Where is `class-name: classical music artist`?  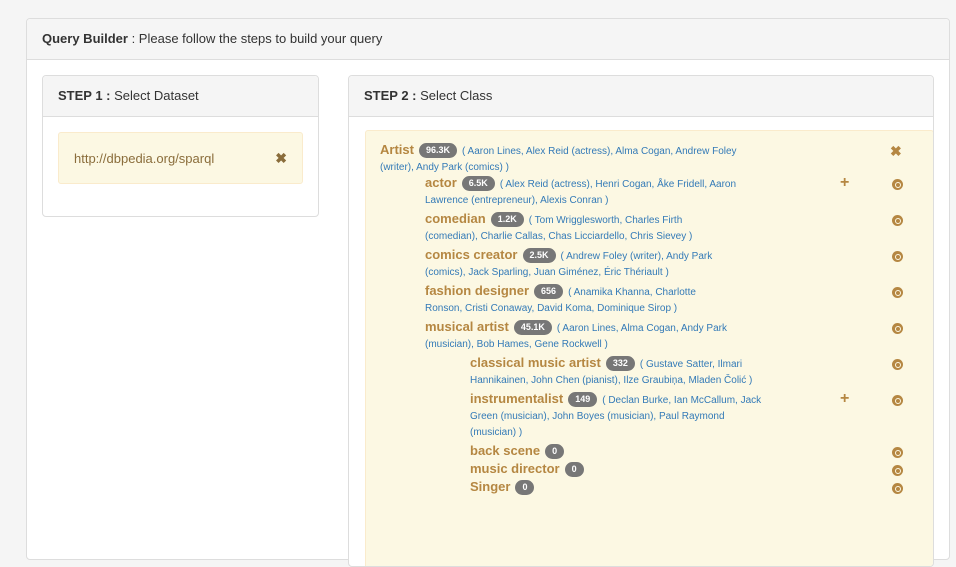
class-name: classical music artist is located at coordinates (535, 362).